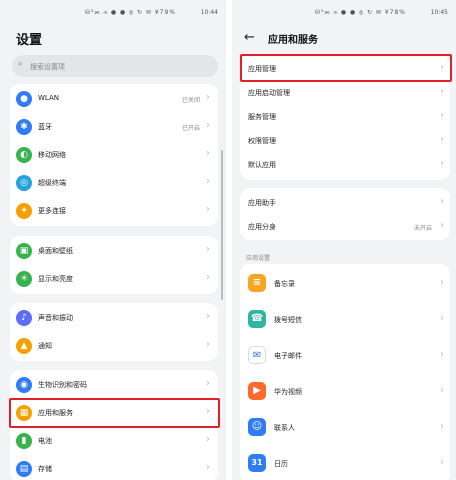 Image resolution: width=456 pixels, height=480 pixels. Describe the element at coordinates (45, 346) in the screenshot. I see `settings-item-label: 通知` at that location.